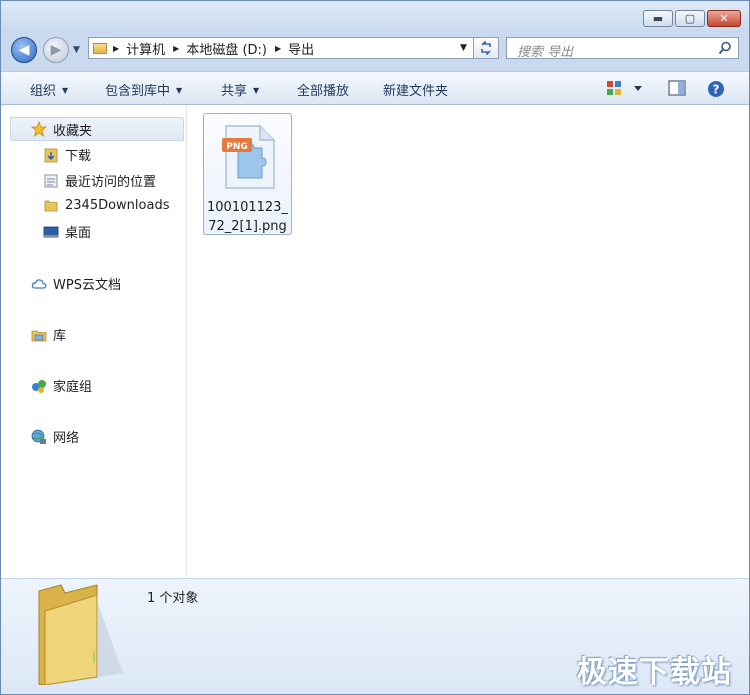 This screenshot has height=695, width=750. I want to click on sidebar-item-desktop: 桌面, so click(67, 231).